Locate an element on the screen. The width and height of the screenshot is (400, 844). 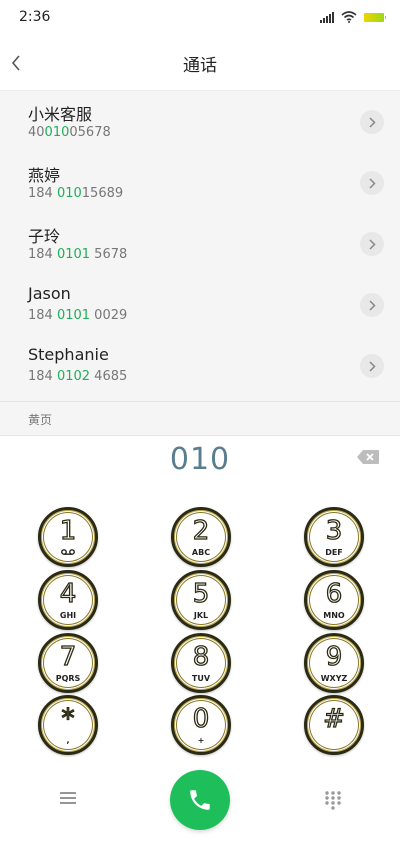
key-digit: # is located at coordinates (333, 718).